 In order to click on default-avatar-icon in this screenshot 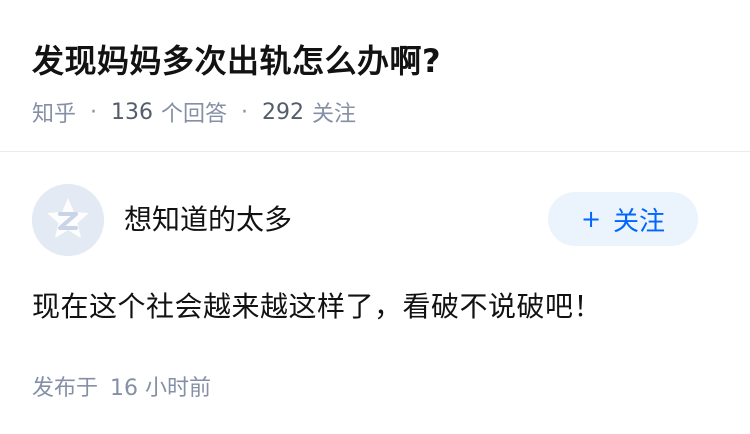, I will do `click(68, 220)`.